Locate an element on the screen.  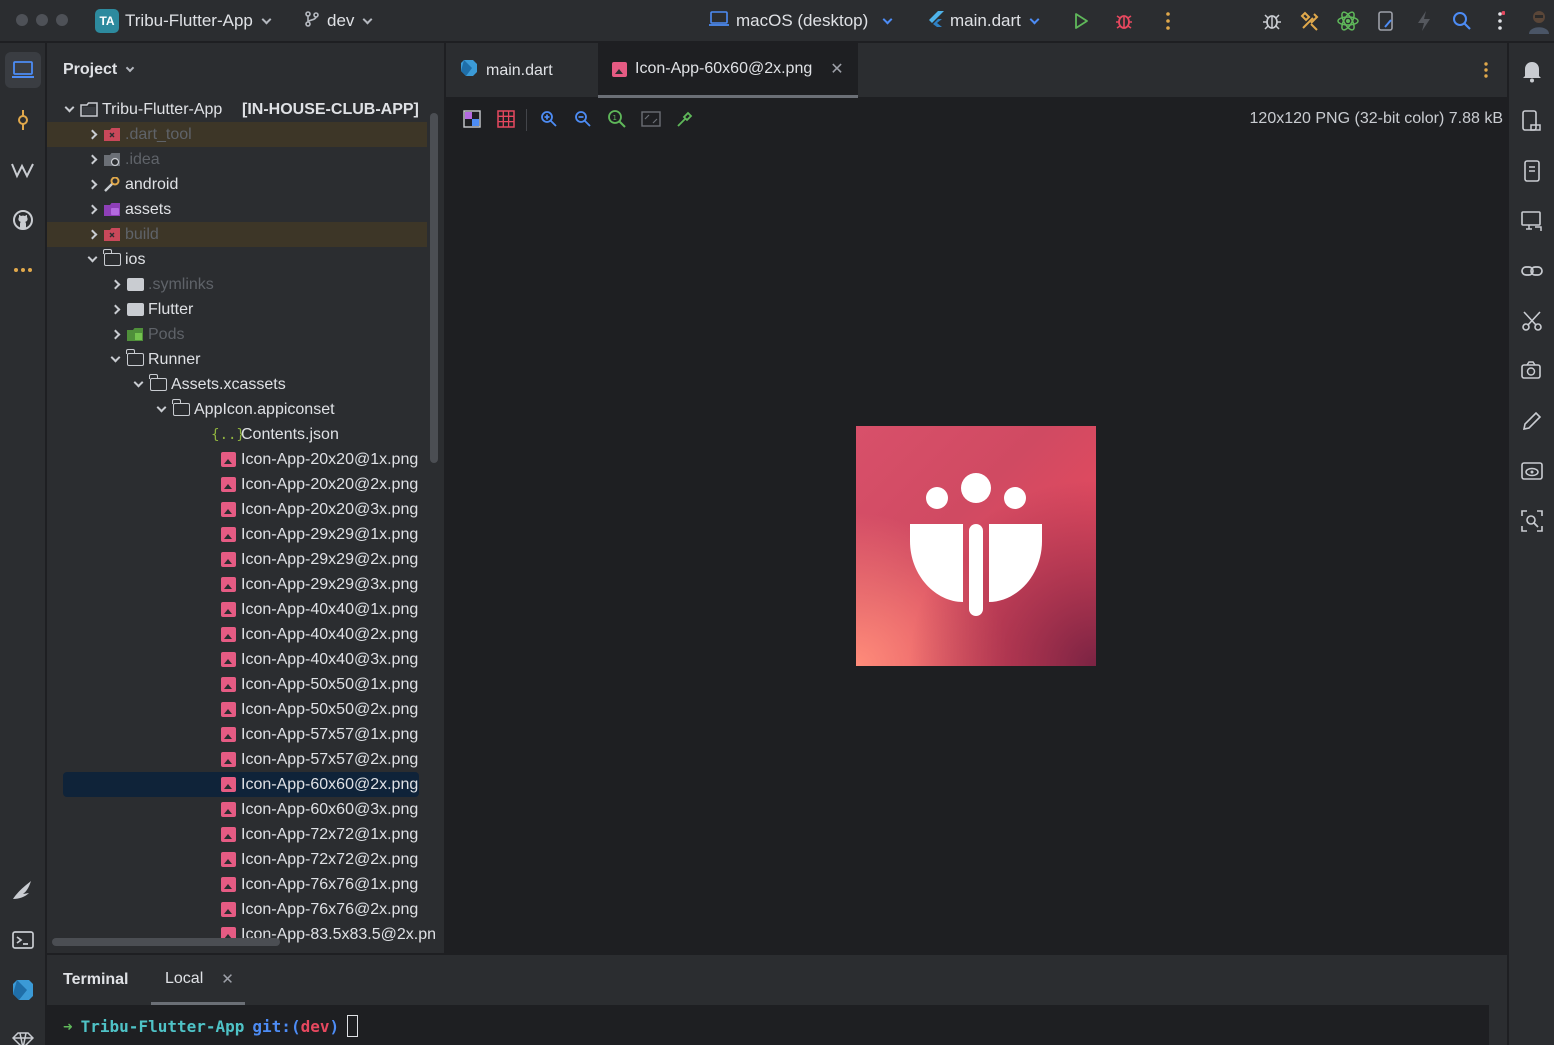
tree-item-appicon-appiconset: AppIcon.appiconset is located at coordinates (237, 409).